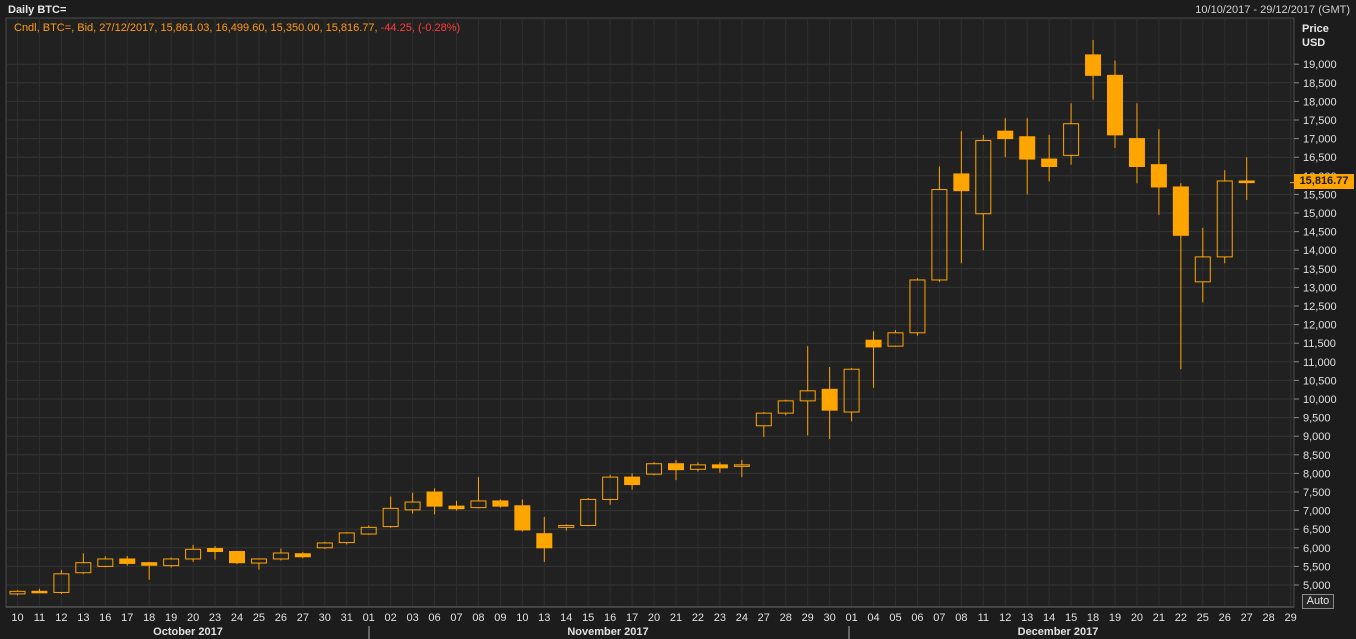  What do you see at coordinates (1315, 36) in the screenshot?
I see `price-axis-label: Price USD` at bounding box center [1315, 36].